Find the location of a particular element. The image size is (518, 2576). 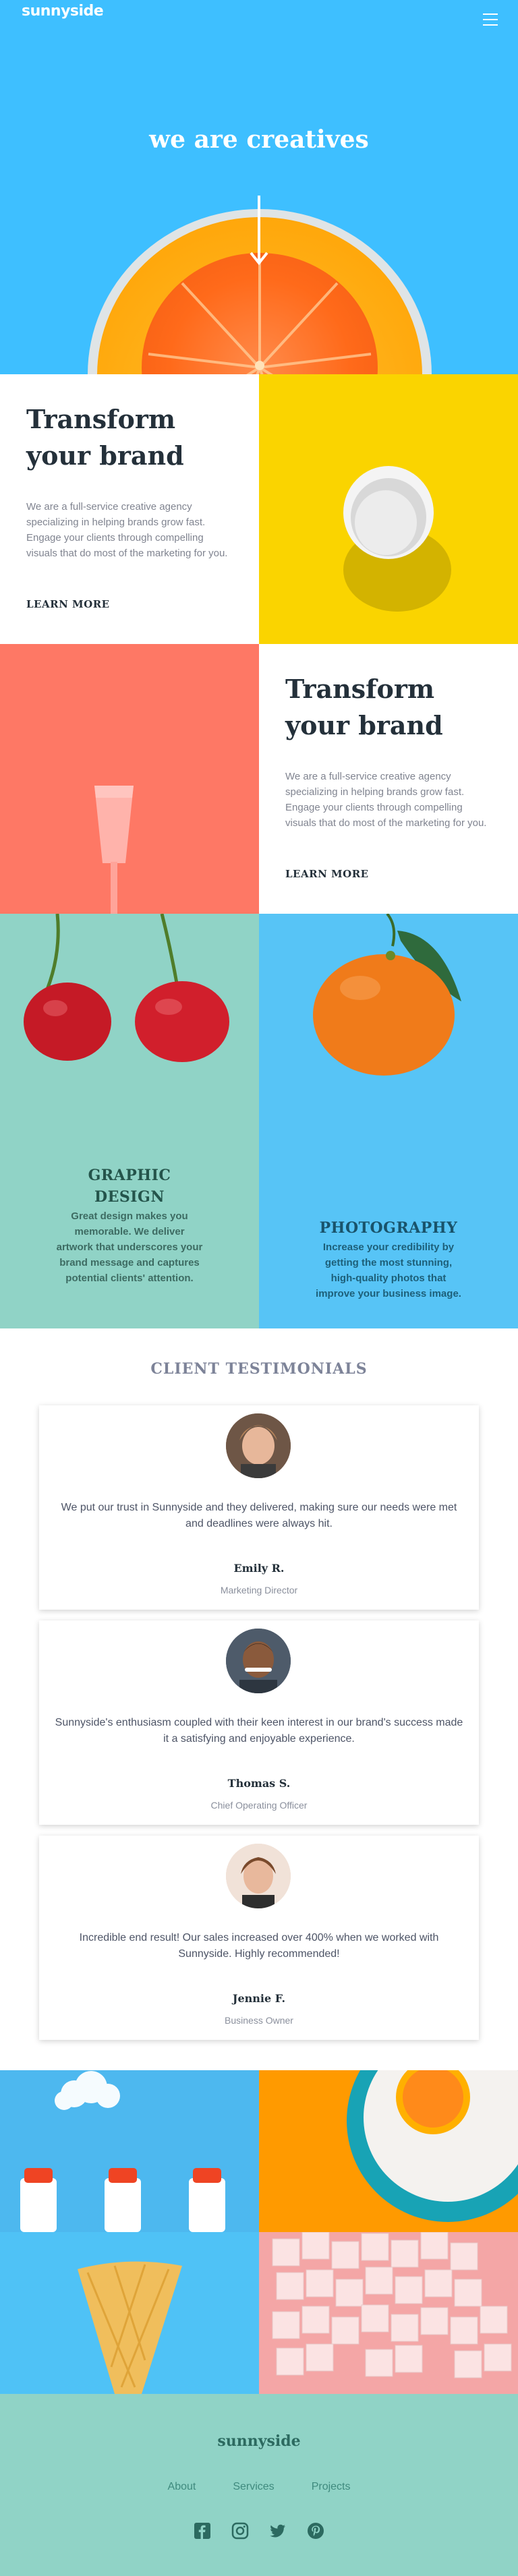

hamburger-menu-icon is located at coordinates (490, 19).